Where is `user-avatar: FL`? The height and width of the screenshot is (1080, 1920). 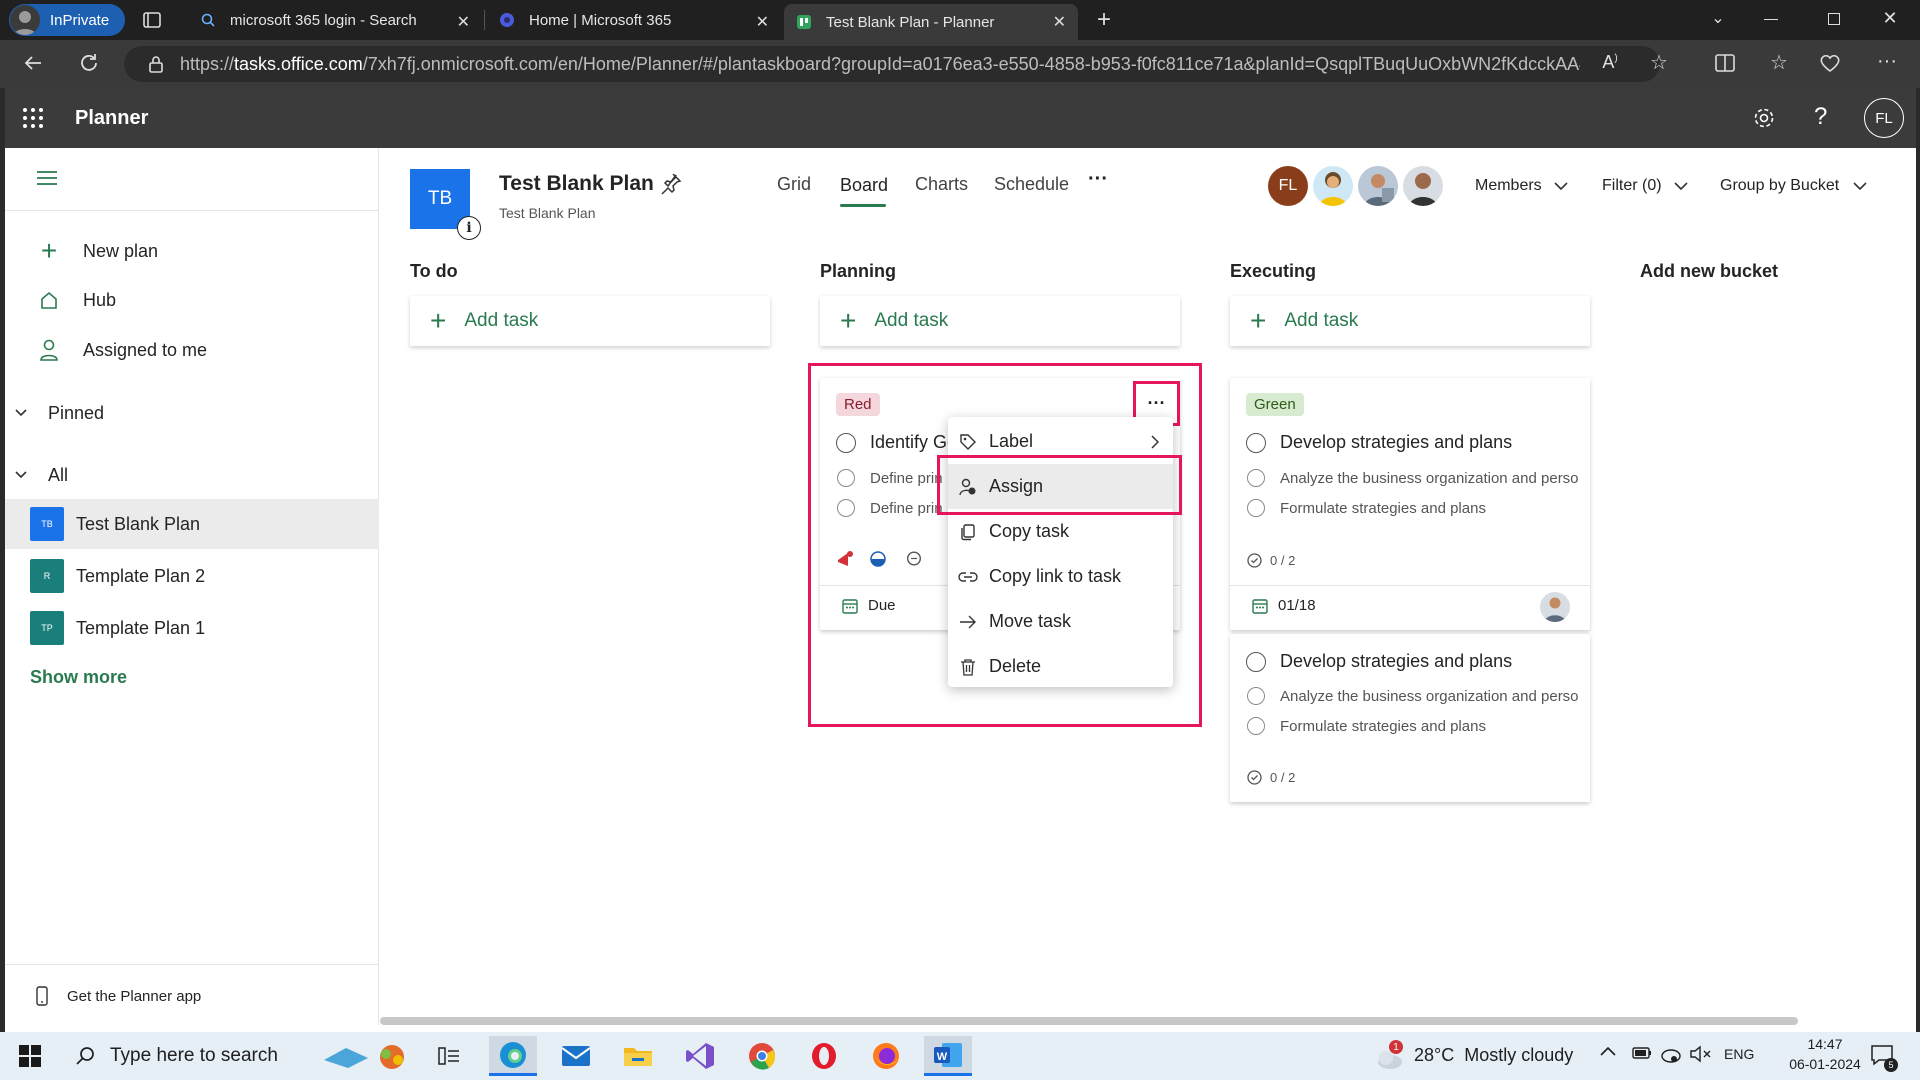 user-avatar: FL is located at coordinates (1884, 118).